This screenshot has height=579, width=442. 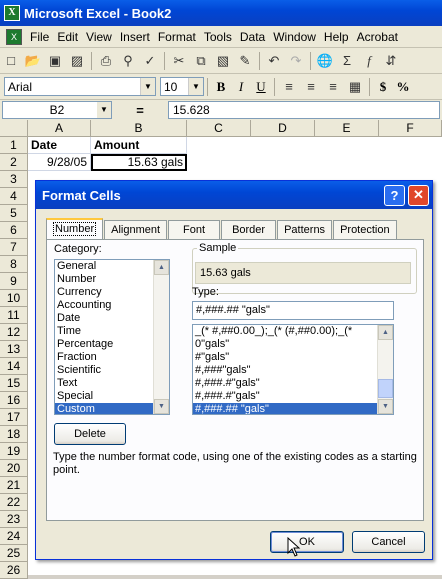 I want to click on sort-ascending-icon: ⇵, so click(x=391, y=61).